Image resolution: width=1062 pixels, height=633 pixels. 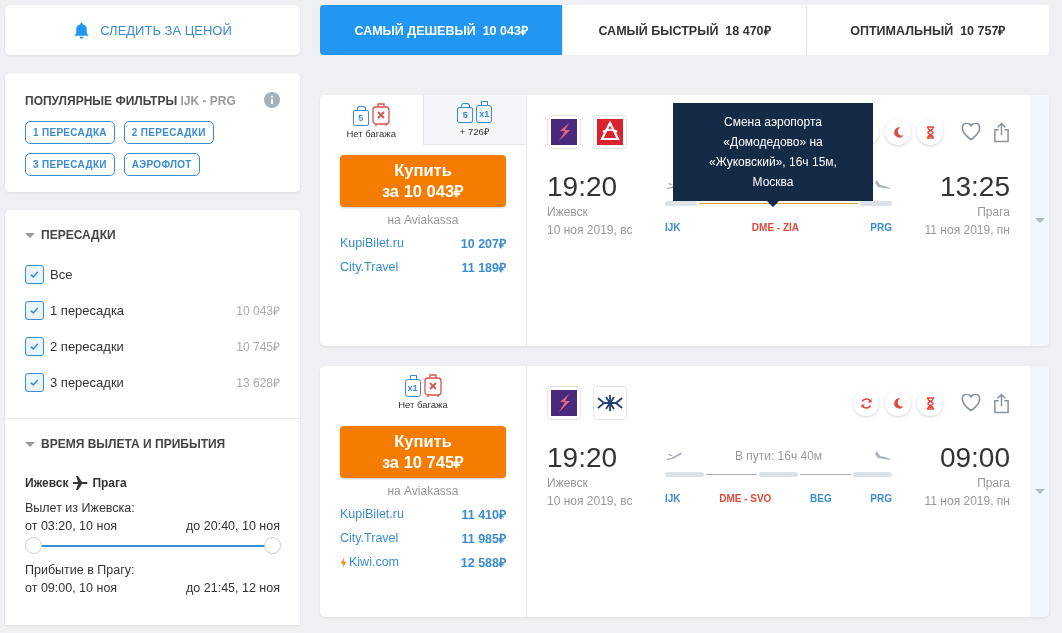 What do you see at coordinates (272, 100) in the screenshot?
I see `info-icon` at bounding box center [272, 100].